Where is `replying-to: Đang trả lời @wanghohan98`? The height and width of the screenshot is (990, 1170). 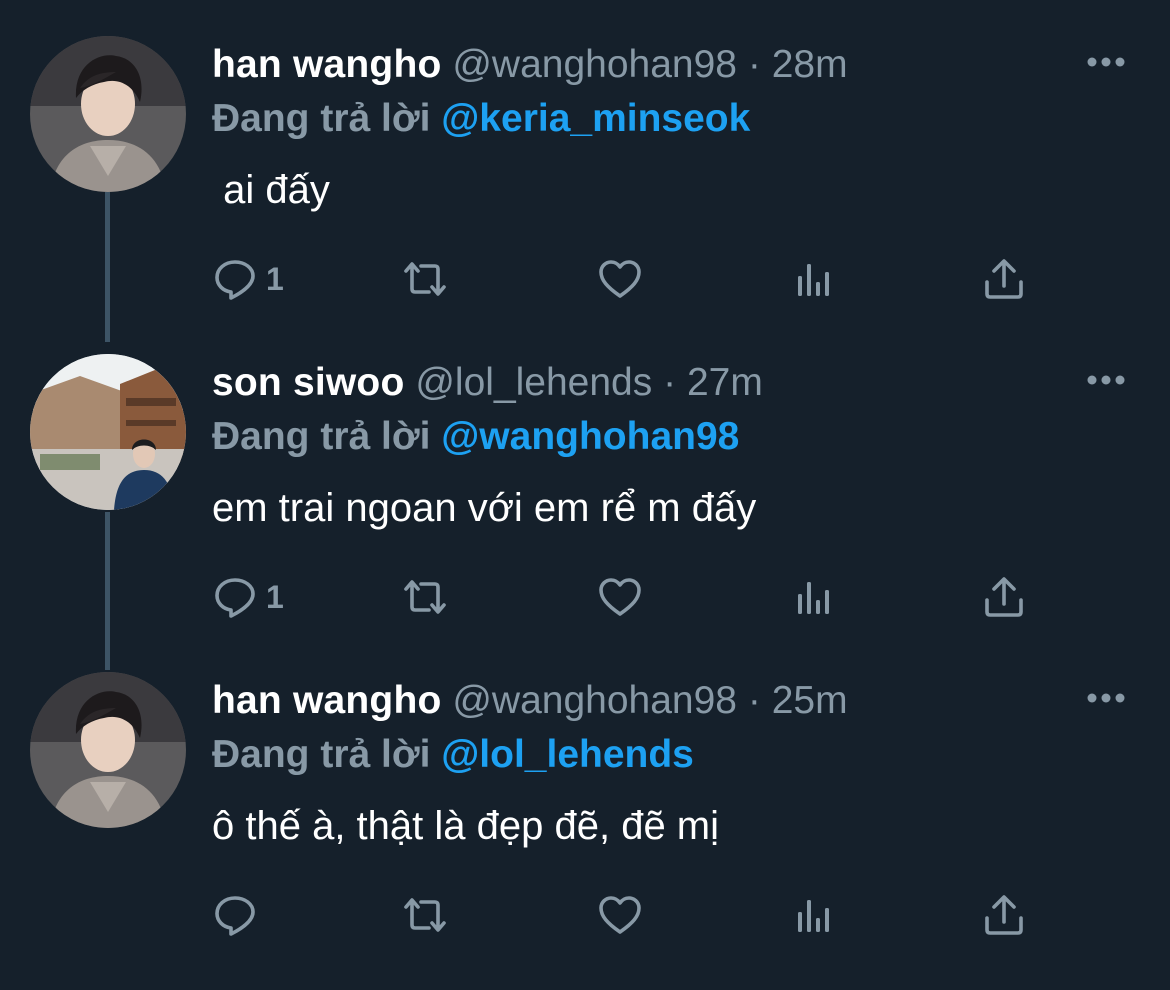 replying-to: Đang trả lời @wanghohan98 is located at coordinates (475, 437).